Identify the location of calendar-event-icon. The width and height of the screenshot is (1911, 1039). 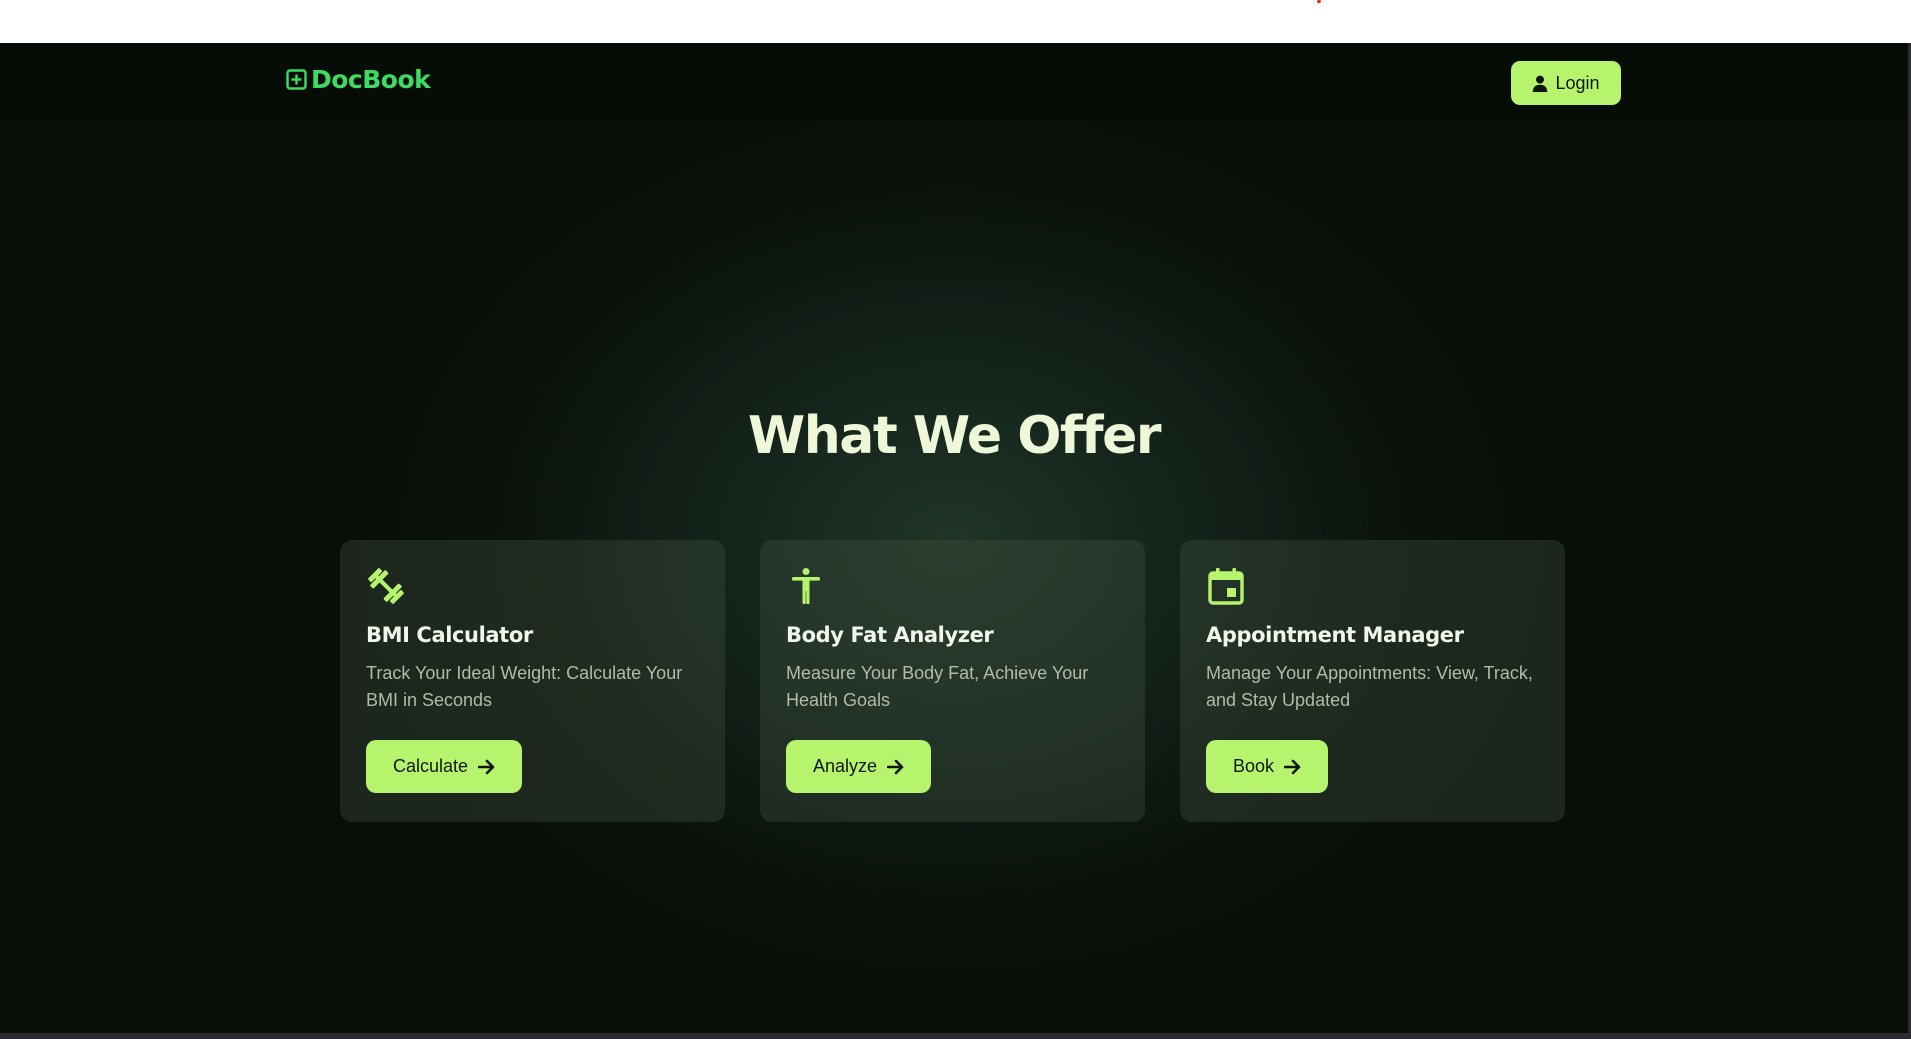
(1226, 586).